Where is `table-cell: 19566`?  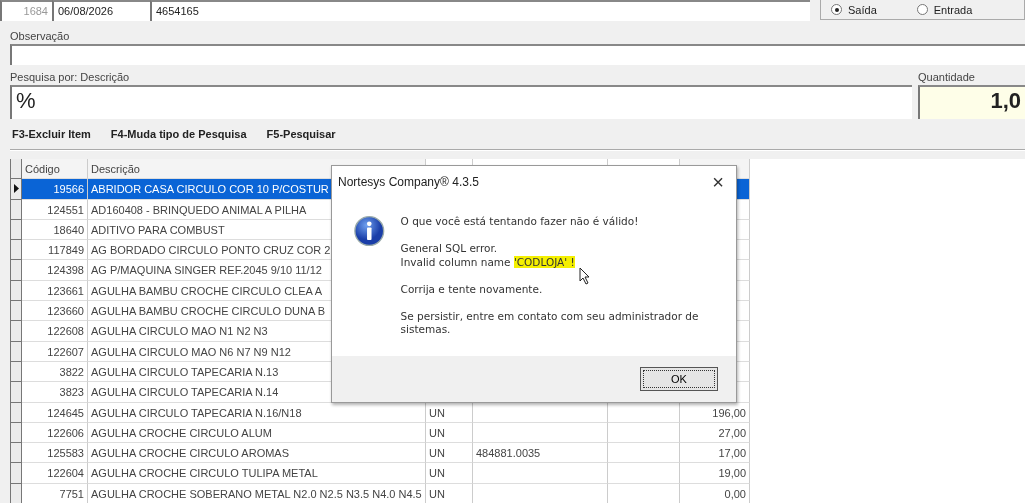 table-cell: 19566 is located at coordinates (55, 189).